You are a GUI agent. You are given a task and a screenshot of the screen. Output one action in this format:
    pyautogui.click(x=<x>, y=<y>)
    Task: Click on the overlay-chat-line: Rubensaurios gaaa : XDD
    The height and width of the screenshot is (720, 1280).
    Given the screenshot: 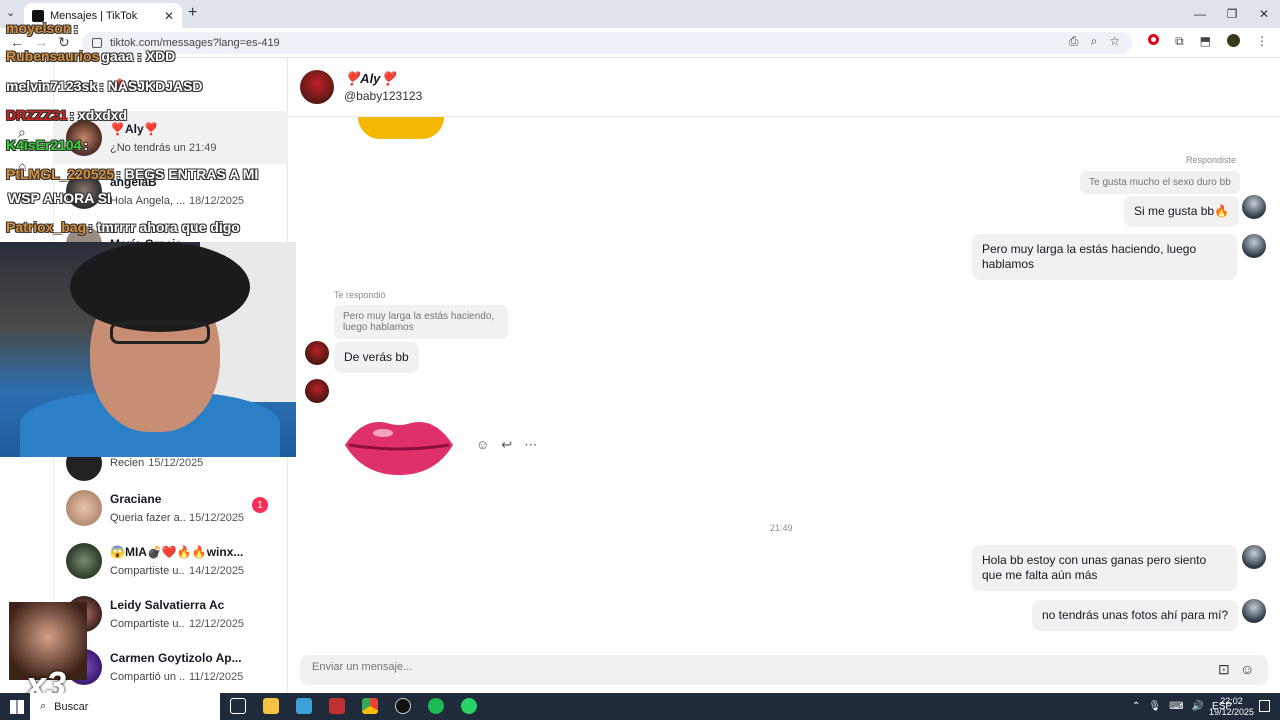 What is the action you would take?
    pyautogui.click(x=91, y=56)
    